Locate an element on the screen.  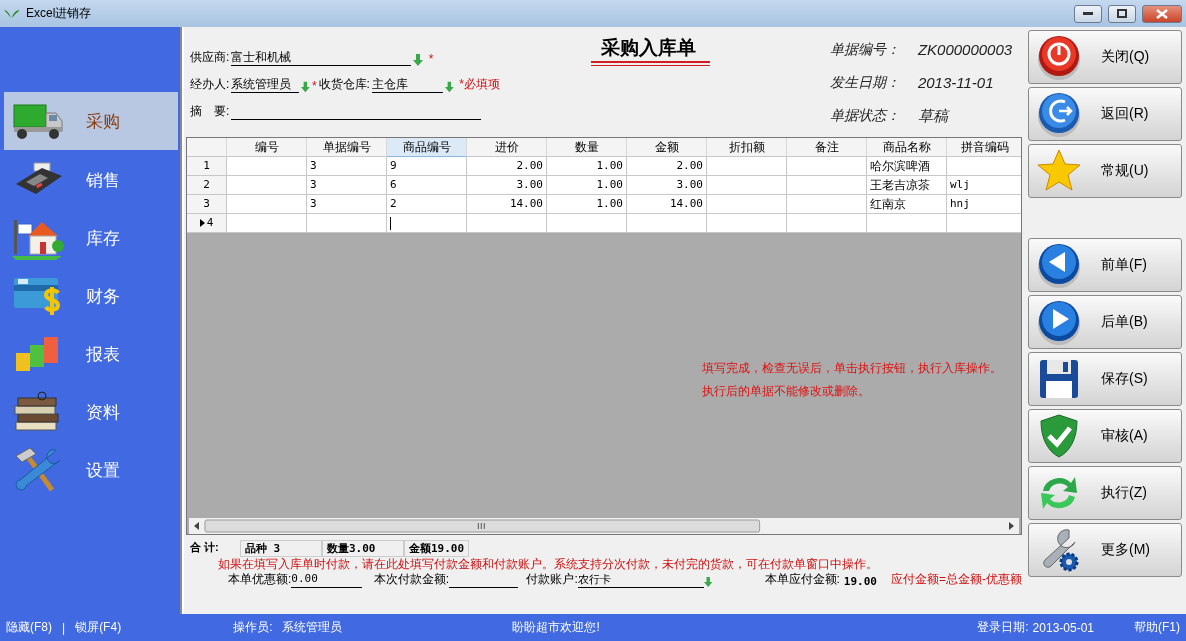
maximize-icon is located at coordinates (1122, 13).